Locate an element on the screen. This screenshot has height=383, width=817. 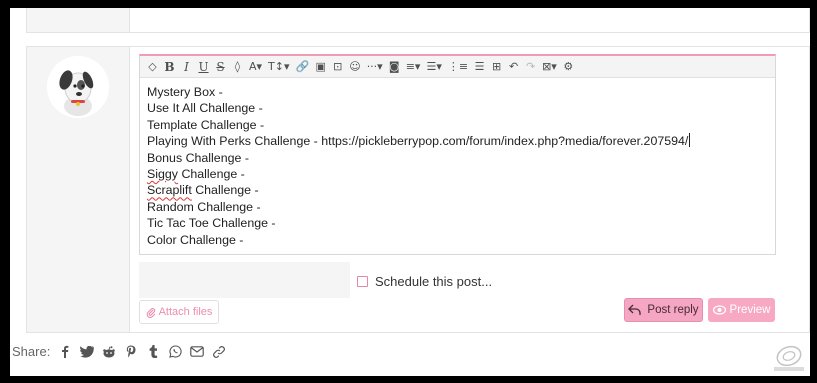
share-label: Share: is located at coordinates (31, 351).